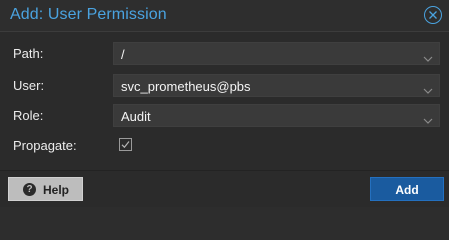  What do you see at coordinates (276, 53) in the screenshot?
I see `path-combobox: /` at bounding box center [276, 53].